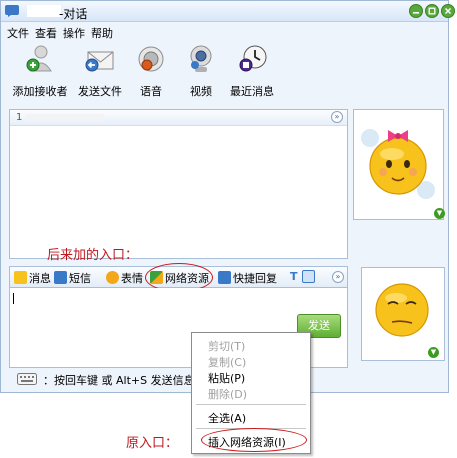 This screenshot has height=458, width=457. I want to click on sms-icon, so click(60, 277).